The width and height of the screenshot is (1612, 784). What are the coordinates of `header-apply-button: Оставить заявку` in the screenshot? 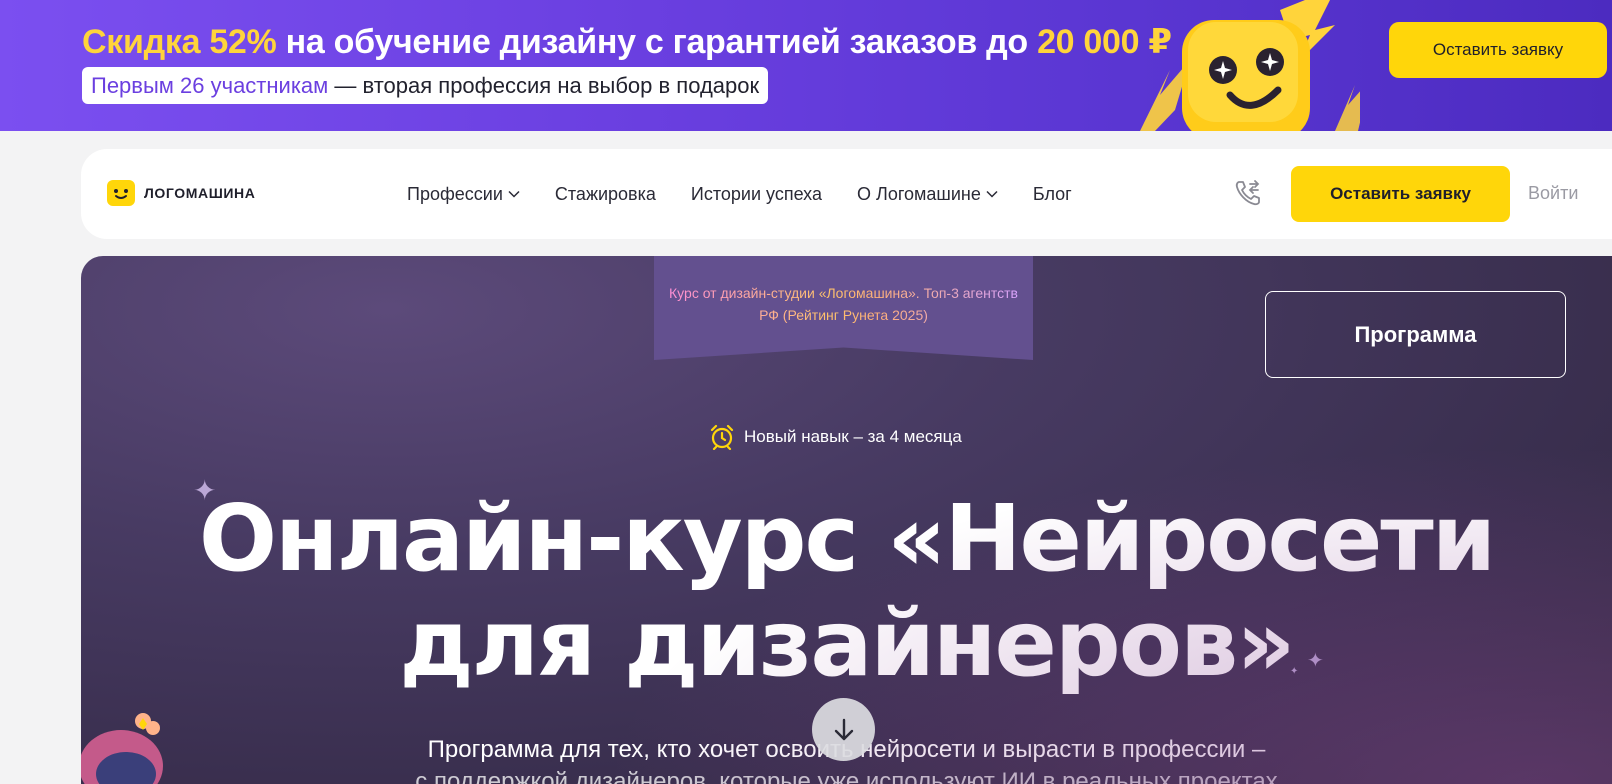 It's located at (1400, 194).